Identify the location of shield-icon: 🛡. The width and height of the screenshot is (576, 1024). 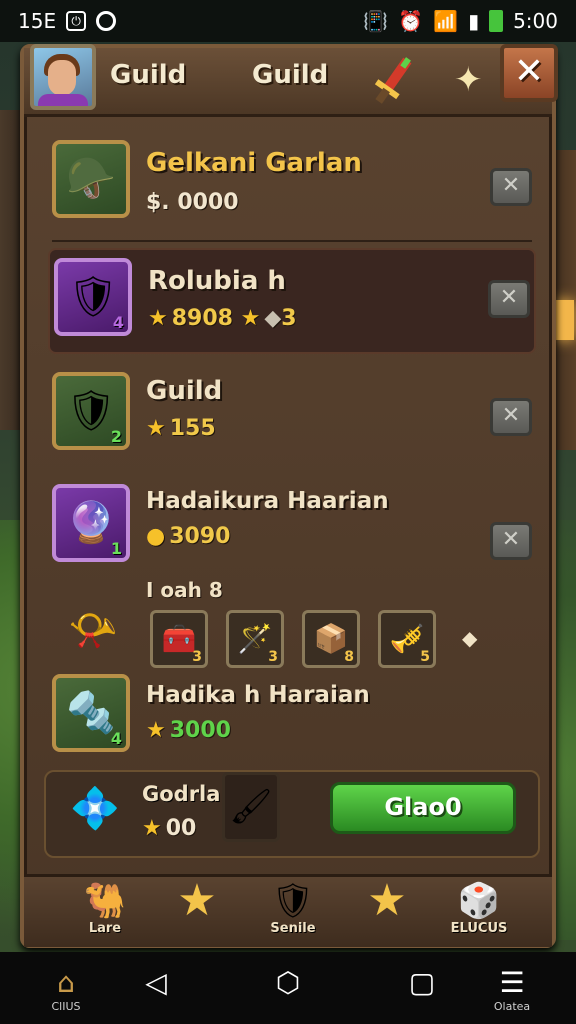
(293, 901).